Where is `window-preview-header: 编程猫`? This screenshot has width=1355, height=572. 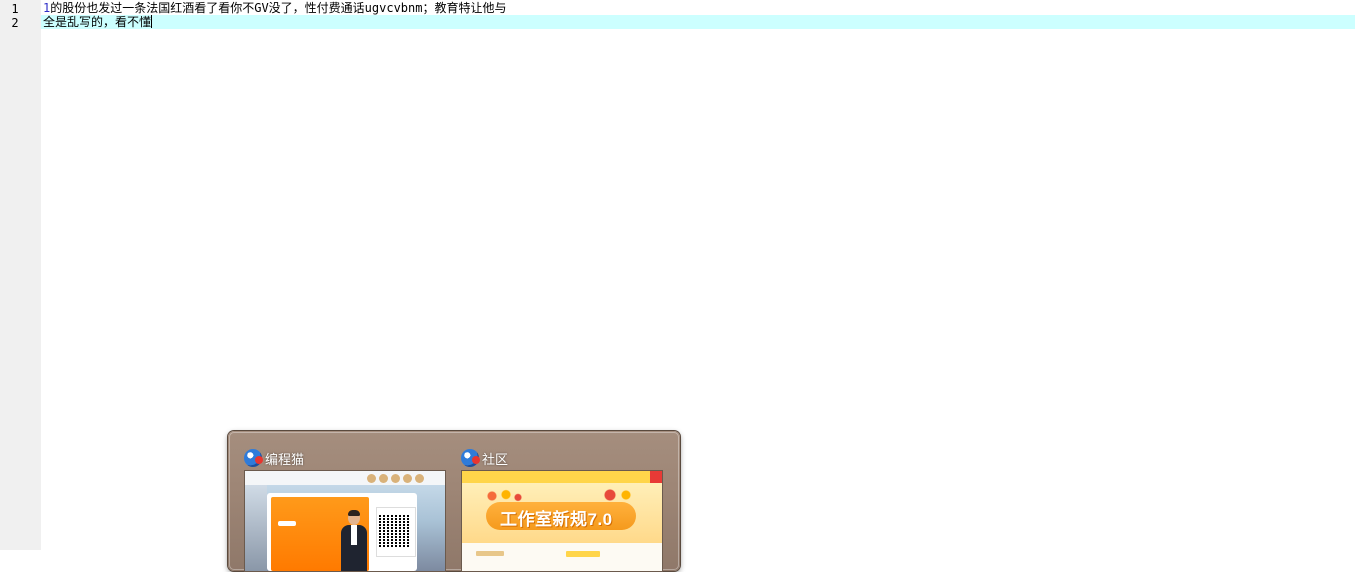 window-preview-header: 编程猫 is located at coordinates (274, 458).